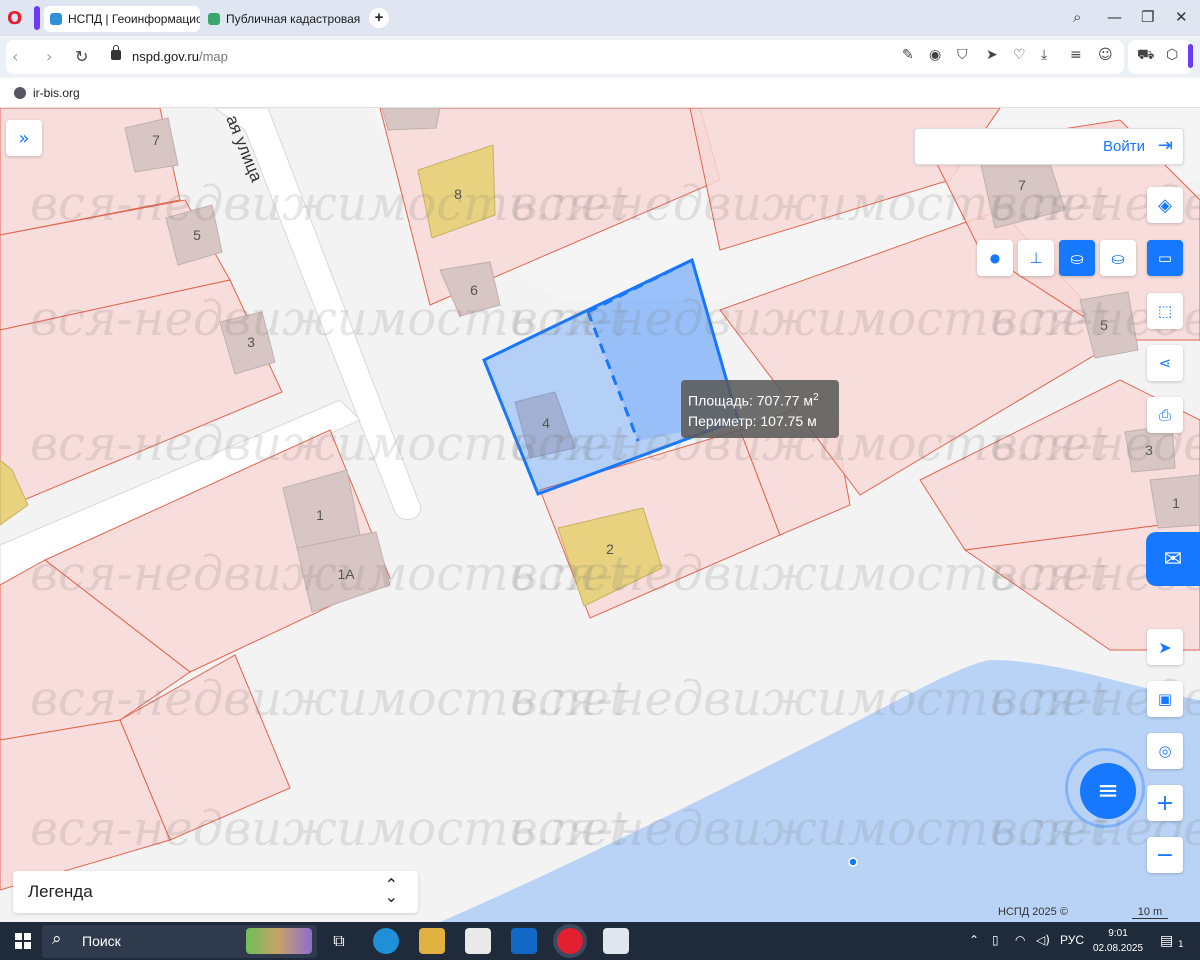 This screenshot has height=960, width=1200. Describe the element at coordinates (816, 397) in the screenshot. I see `area-unit-sup: 2` at that location.